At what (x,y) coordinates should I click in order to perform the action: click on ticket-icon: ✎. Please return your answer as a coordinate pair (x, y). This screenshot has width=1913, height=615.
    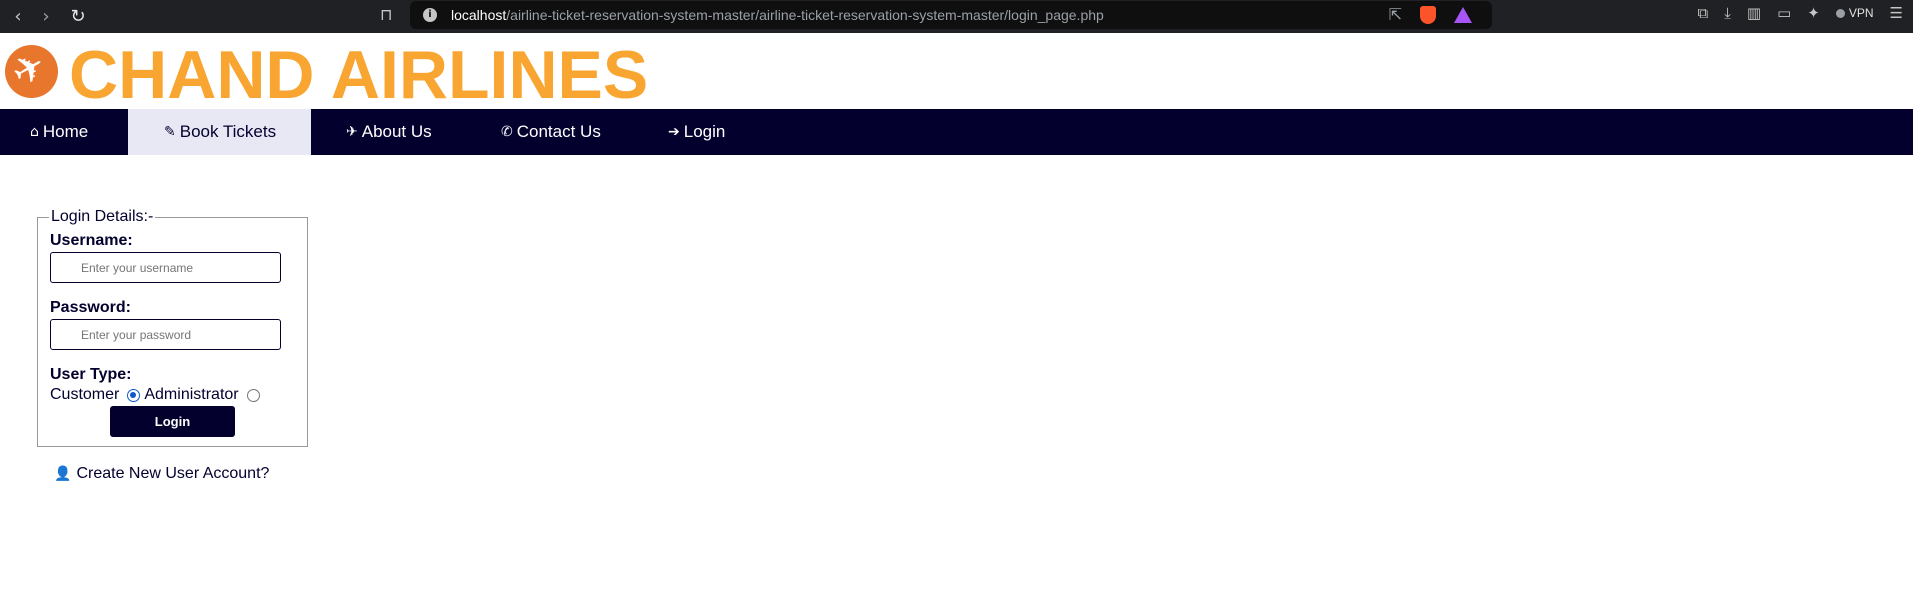
    Looking at the image, I should click on (170, 132).